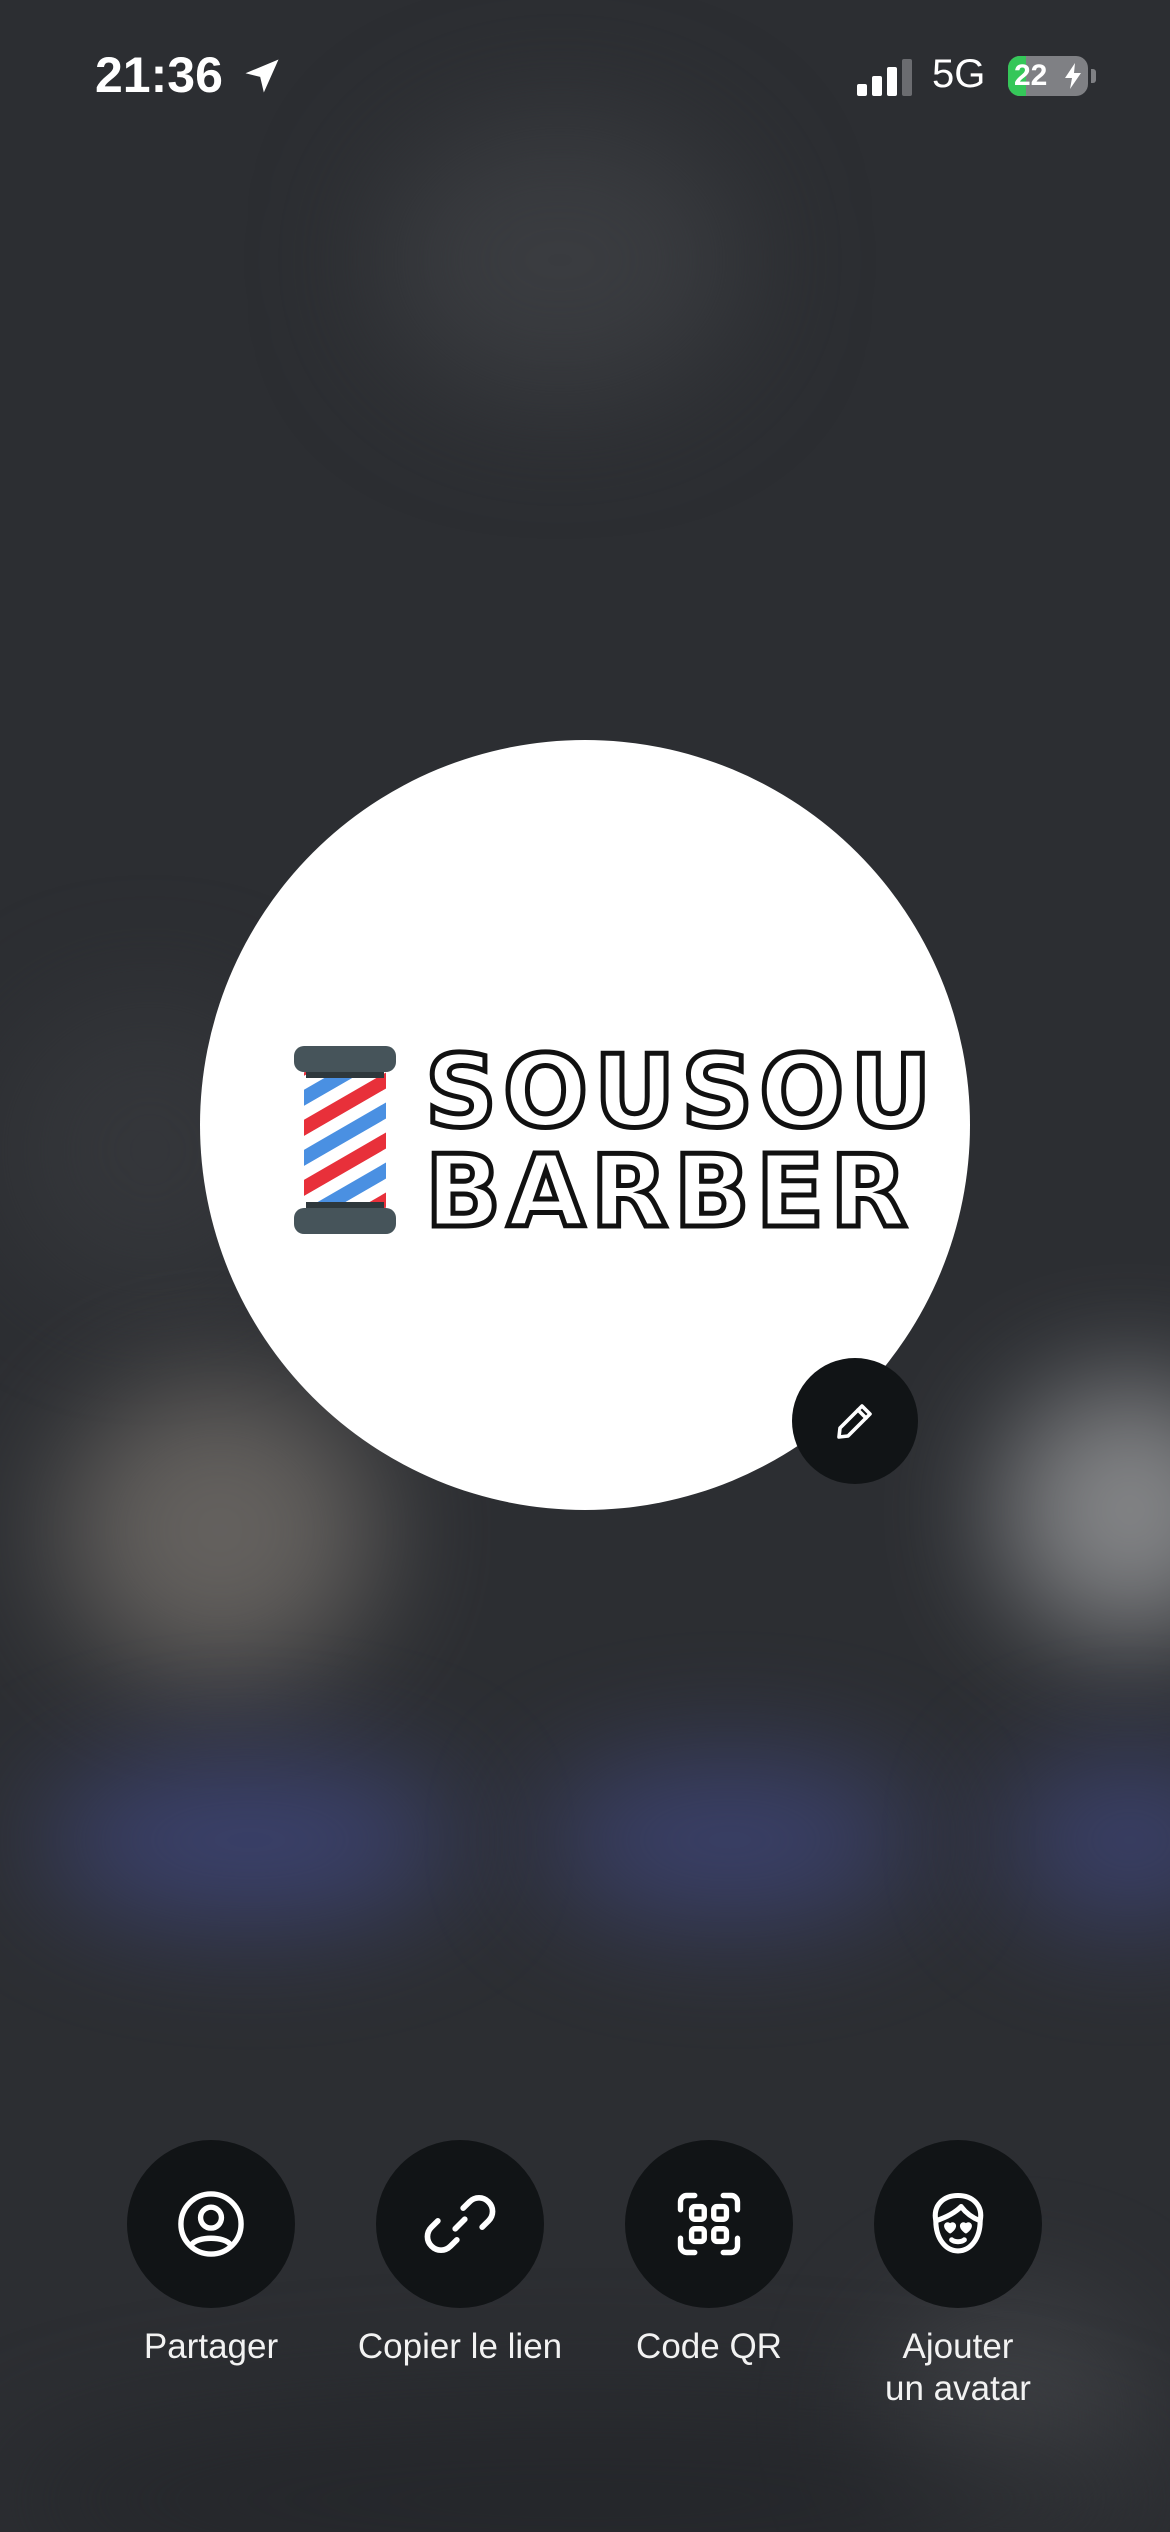 This screenshot has height=2532, width=1170. I want to click on avatar-face-icon, so click(958, 2223).